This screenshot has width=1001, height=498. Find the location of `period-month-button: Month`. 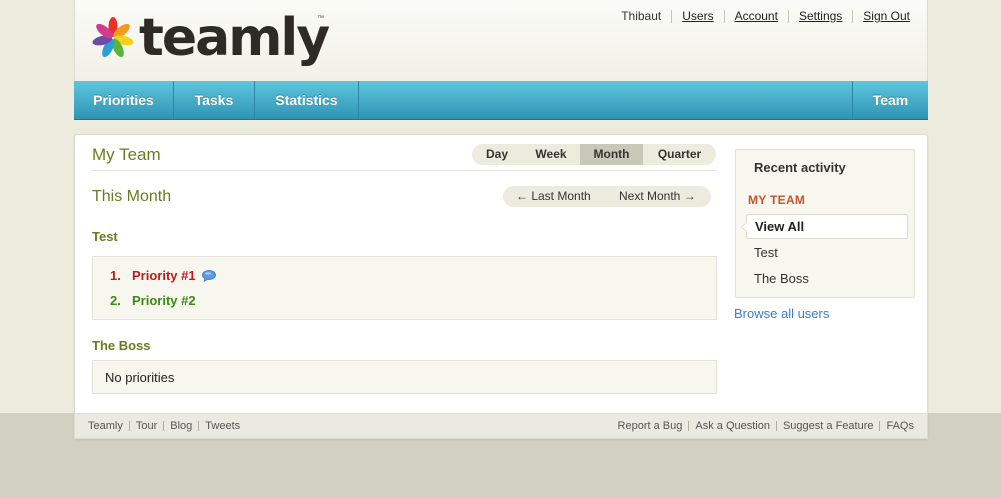

period-month-button: Month is located at coordinates (611, 154).